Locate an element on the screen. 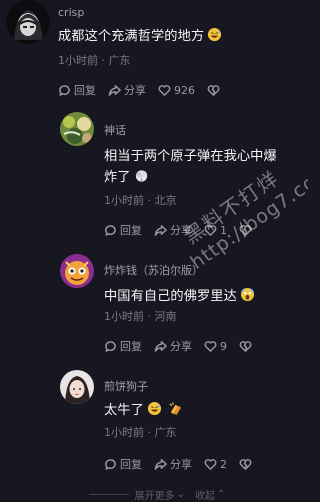 Image resolution: width=320 pixels, height=502 pixels. comment-text-body: 中国有自己的佛罗里达 is located at coordinates (170, 296).